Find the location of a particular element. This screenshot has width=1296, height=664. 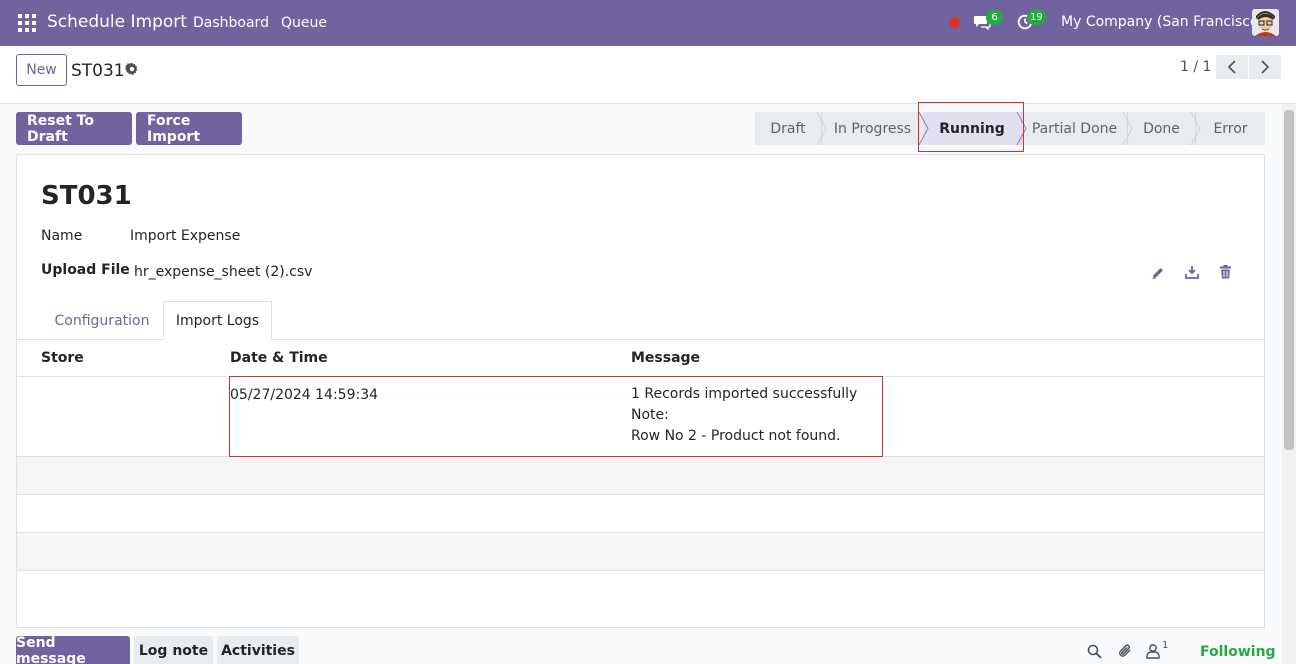

tab-import-logs: Import Logs is located at coordinates (217, 320).